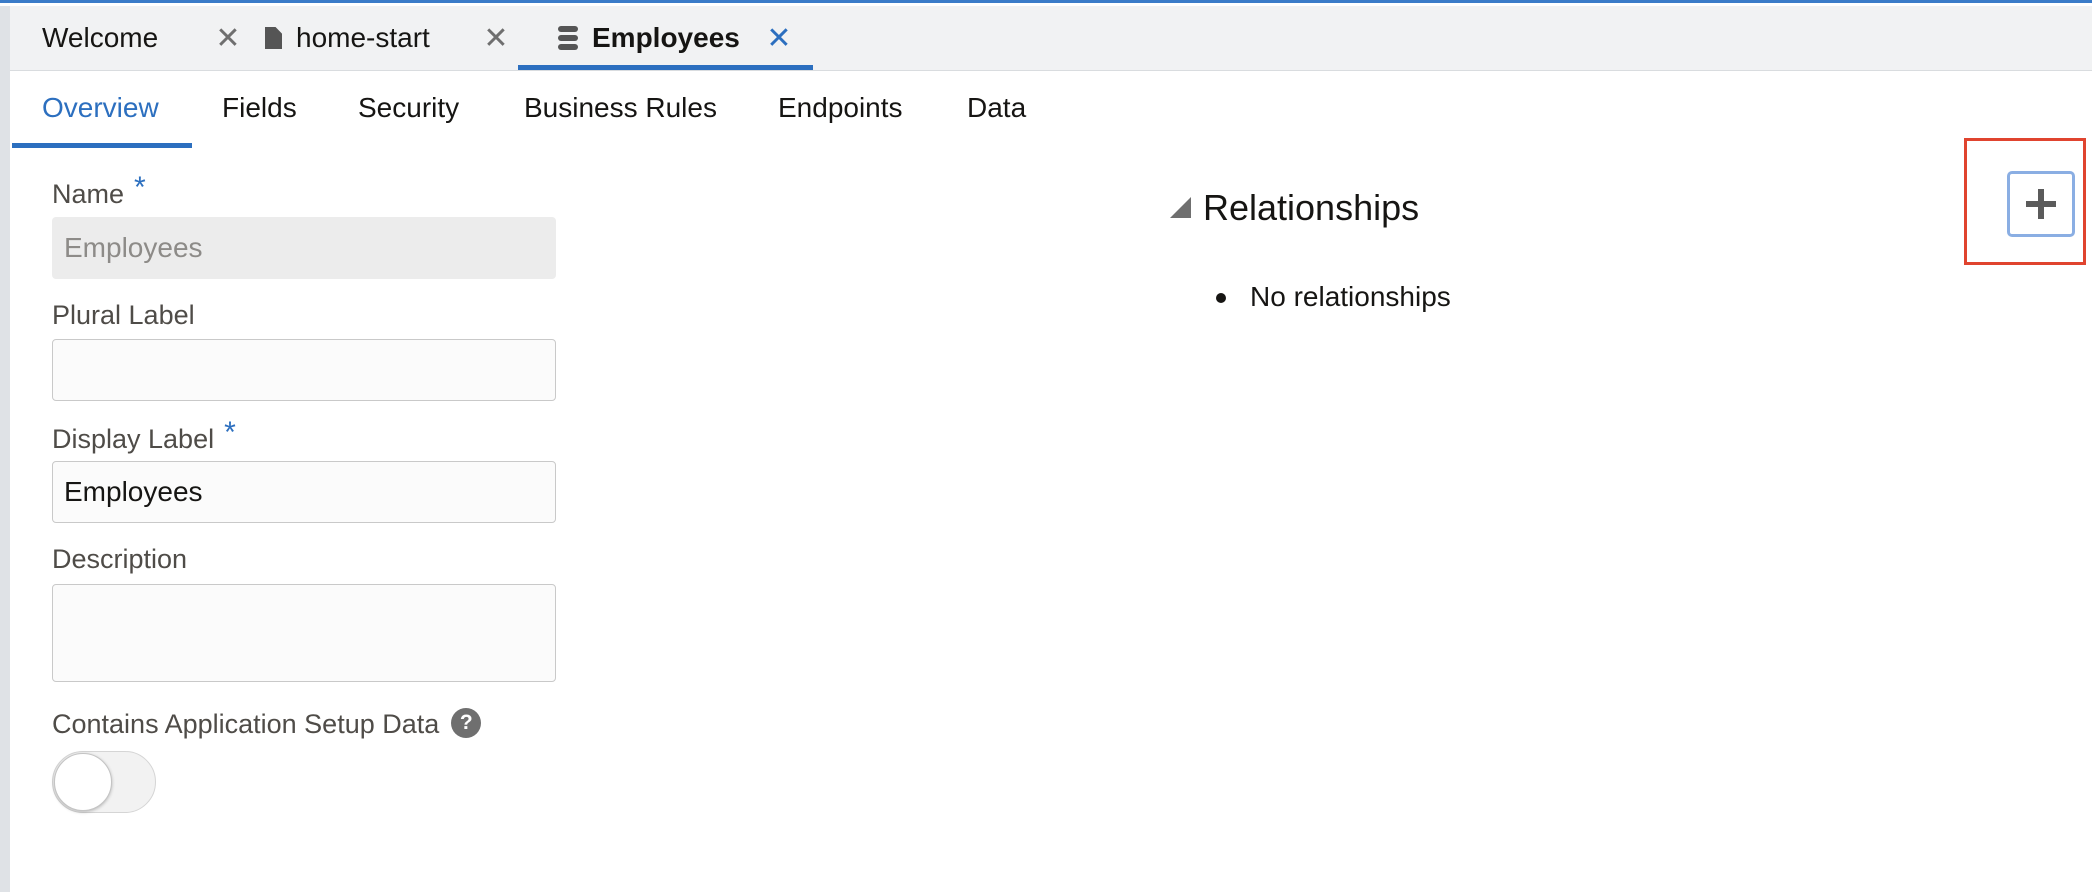 The height and width of the screenshot is (892, 2092). Describe the element at coordinates (840, 108) in the screenshot. I see `tab-endpoints: Endpoints` at that location.